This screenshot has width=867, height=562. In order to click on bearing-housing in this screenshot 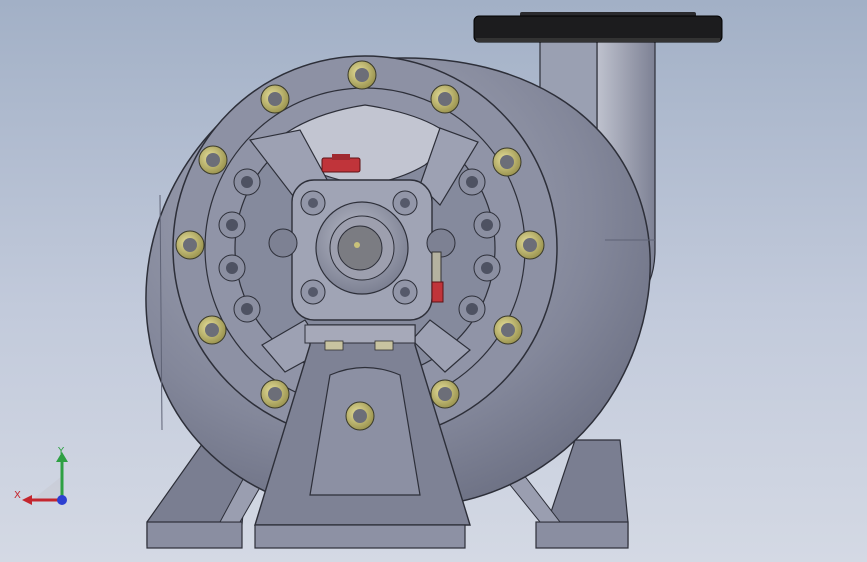, I will do `click(362, 250)`.